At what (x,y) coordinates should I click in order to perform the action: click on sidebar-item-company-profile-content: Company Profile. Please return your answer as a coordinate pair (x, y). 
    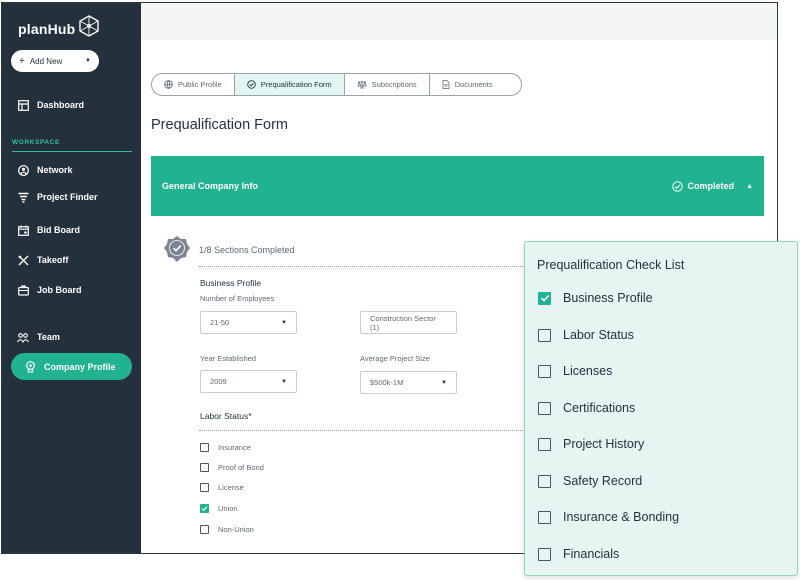
    Looking at the image, I should click on (70, 367).